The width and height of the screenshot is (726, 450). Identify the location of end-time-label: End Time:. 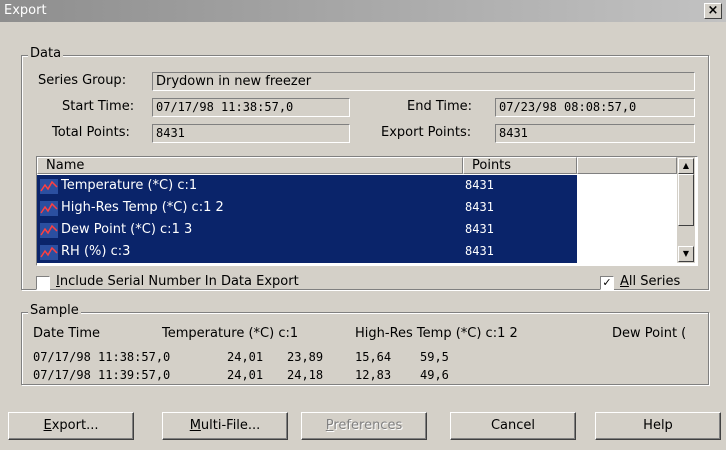
(440, 106).